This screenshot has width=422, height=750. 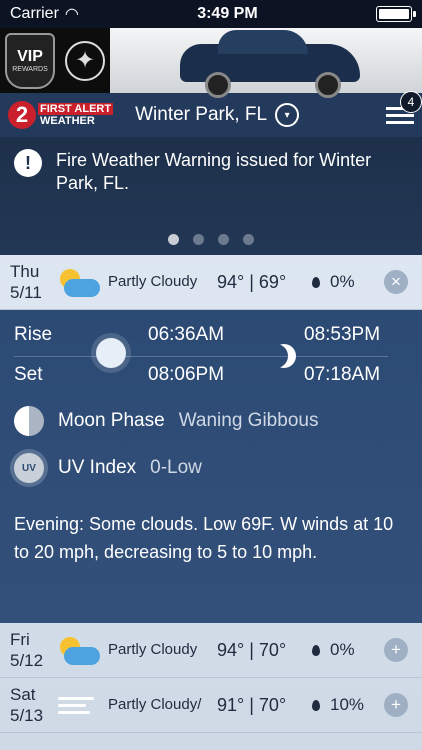 I want to click on day-date: 5/12, so click(x=27, y=660).